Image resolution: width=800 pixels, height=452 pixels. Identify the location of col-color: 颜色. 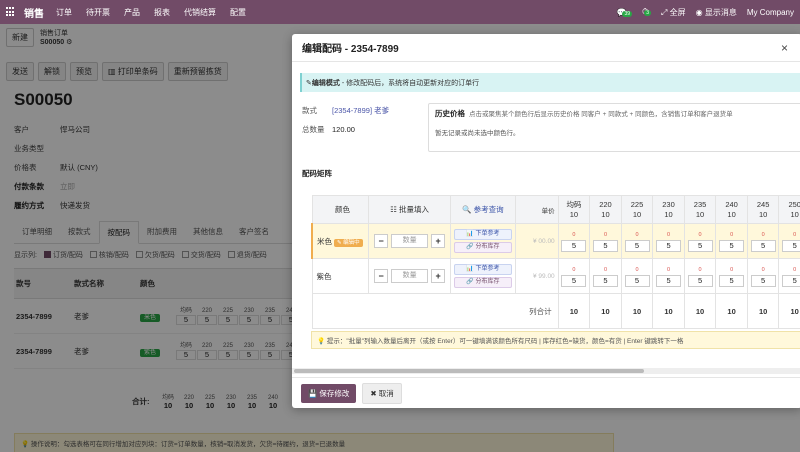
(340, 209).